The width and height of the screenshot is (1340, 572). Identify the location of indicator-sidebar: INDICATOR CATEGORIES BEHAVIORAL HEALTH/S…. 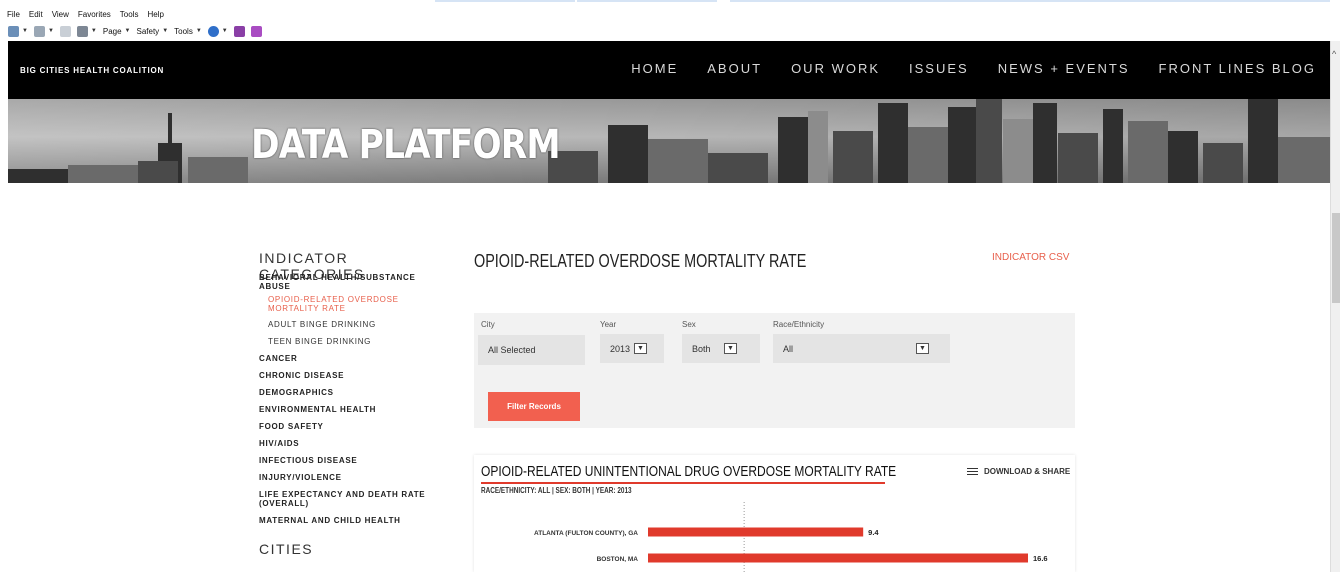
(349, 403).